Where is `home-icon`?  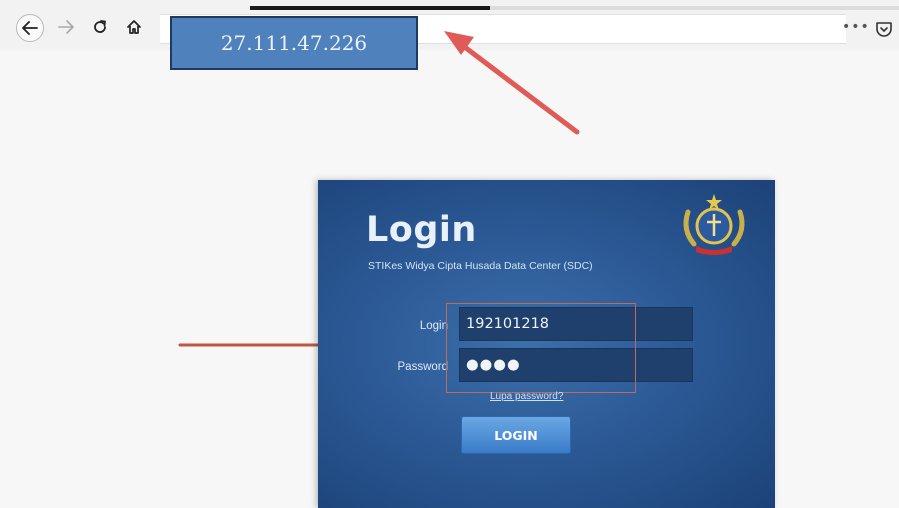
home-icon is located at coordinates (134, 27).